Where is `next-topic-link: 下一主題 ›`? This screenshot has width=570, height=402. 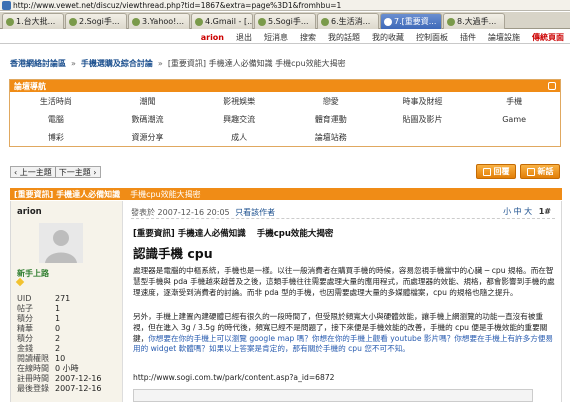 next-topic-link: 下一主題 › is located at coordinates (78, 172).